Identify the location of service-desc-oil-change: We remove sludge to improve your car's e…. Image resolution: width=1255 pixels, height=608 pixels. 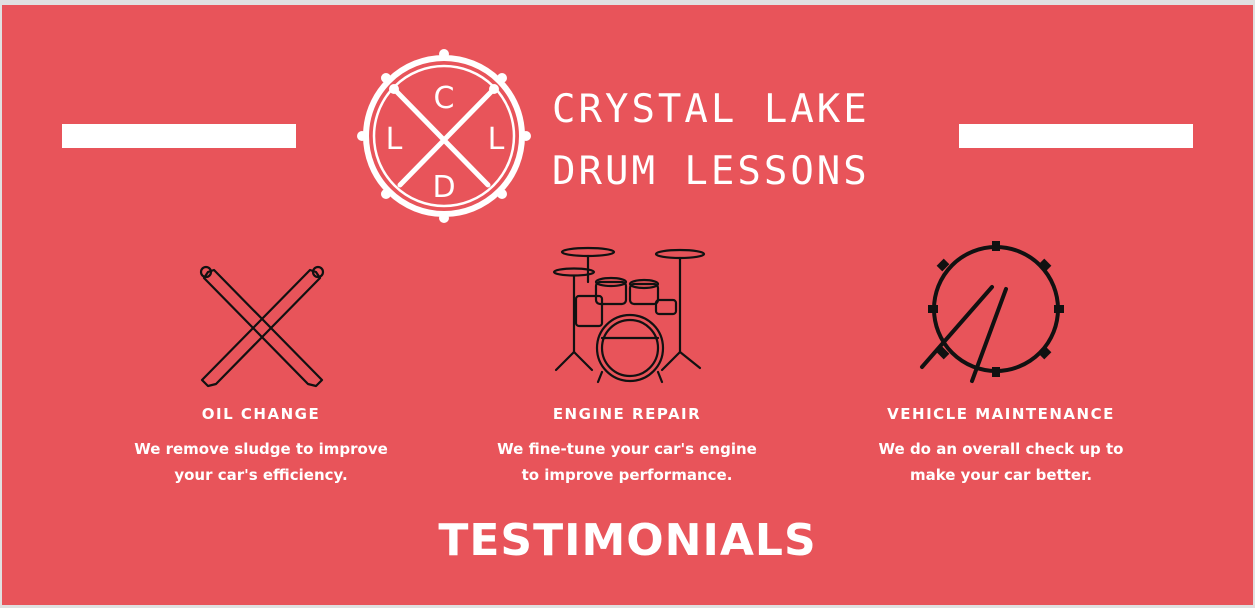
(261, 462).